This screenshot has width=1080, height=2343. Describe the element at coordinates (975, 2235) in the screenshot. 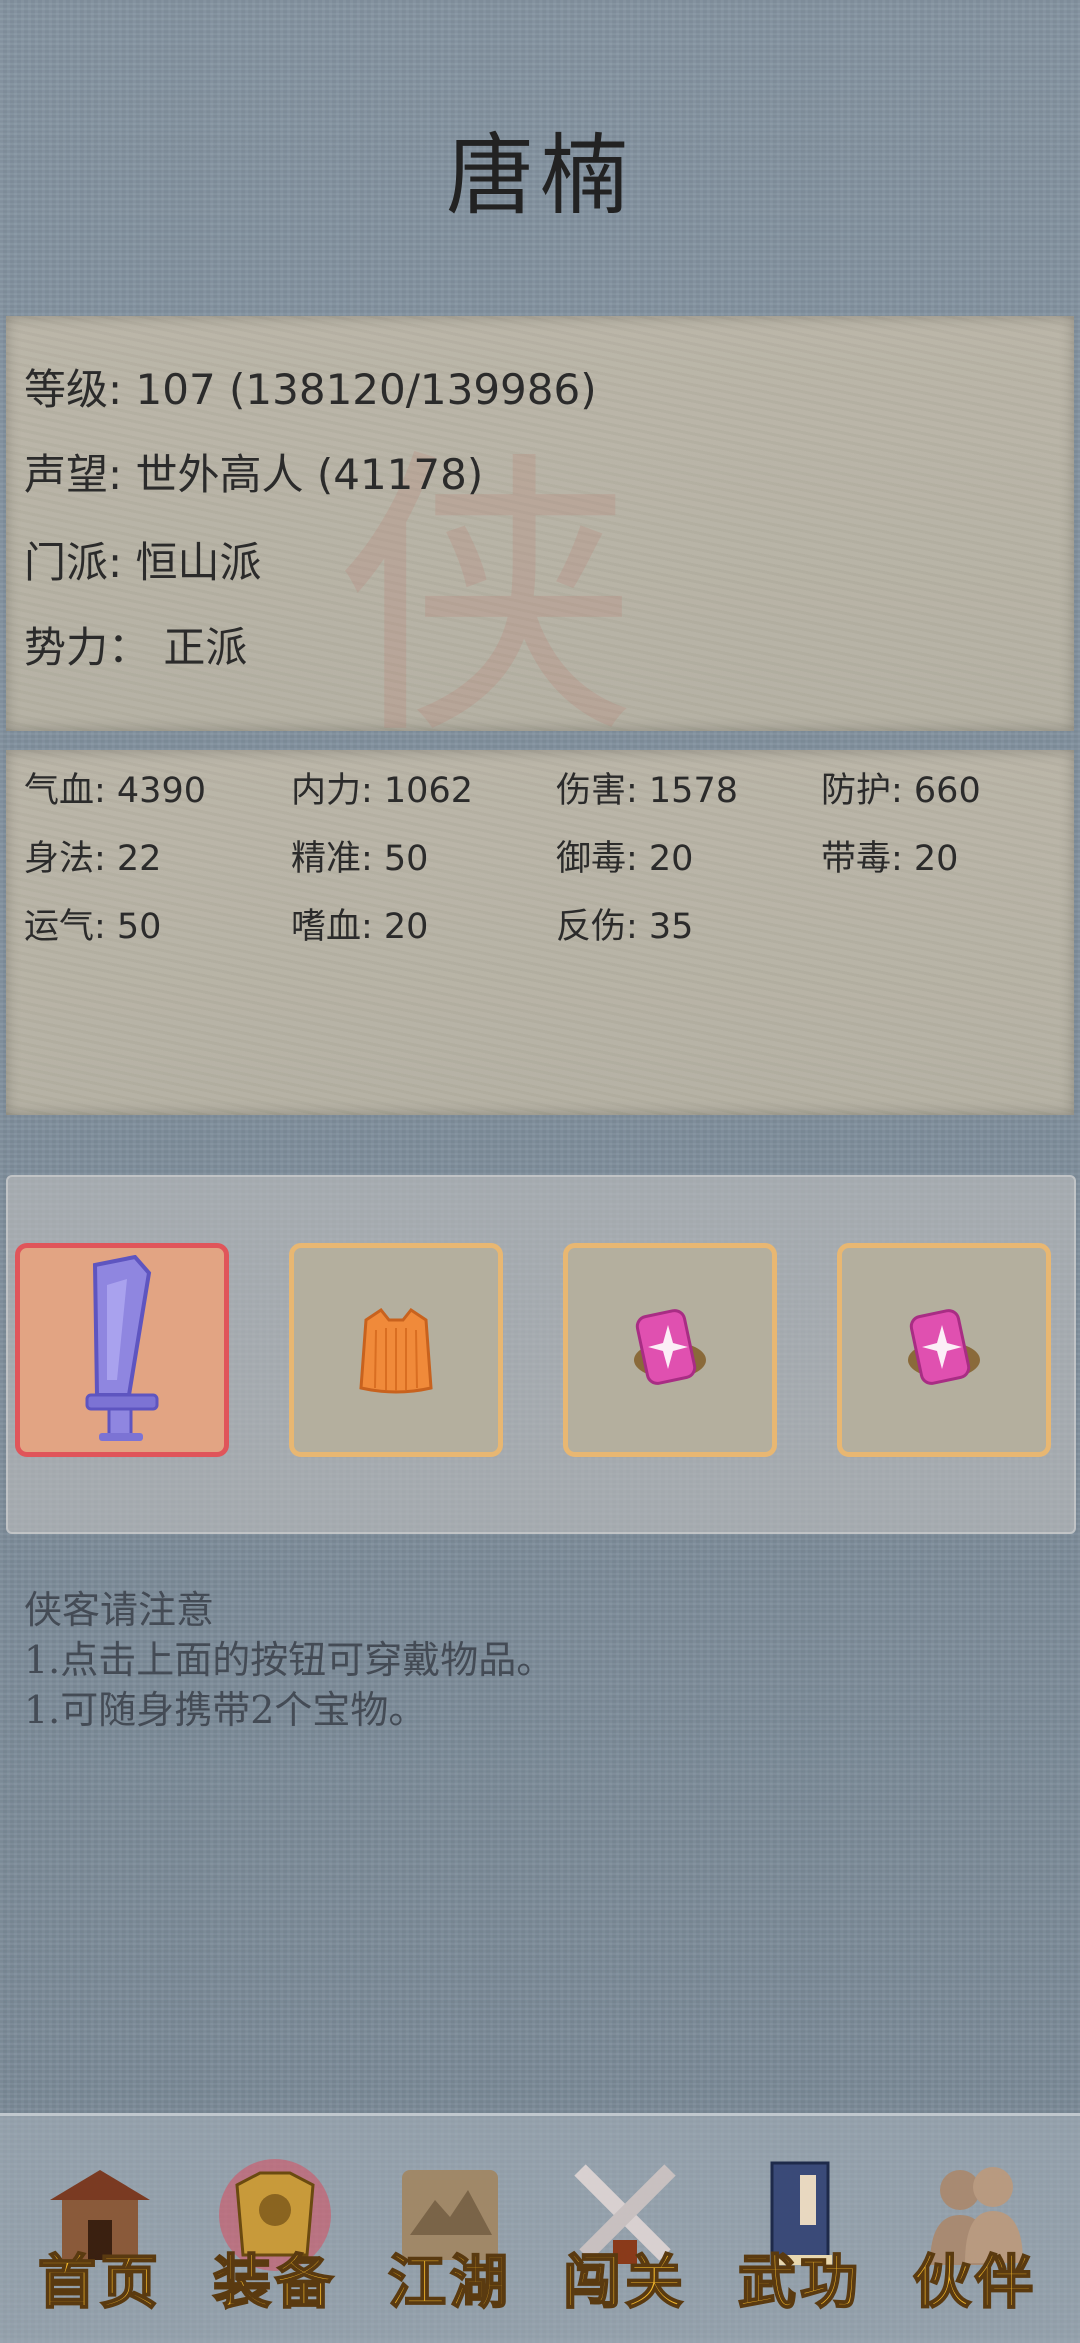

I see `nav-companions: 伙伴` at that location.